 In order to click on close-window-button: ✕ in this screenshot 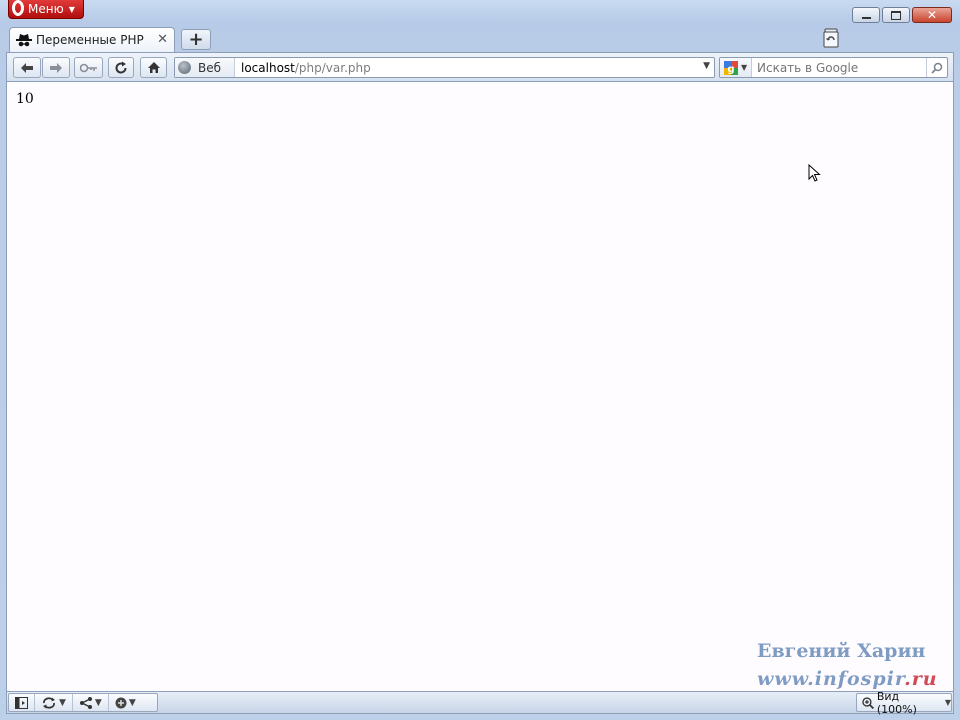, I will do `click(932, 15)`.